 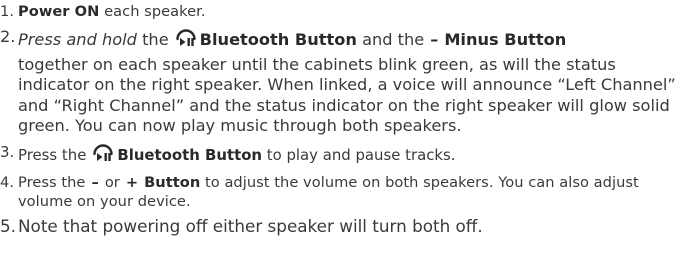 I want to click on step-text: or, so click(x=112, y=182).